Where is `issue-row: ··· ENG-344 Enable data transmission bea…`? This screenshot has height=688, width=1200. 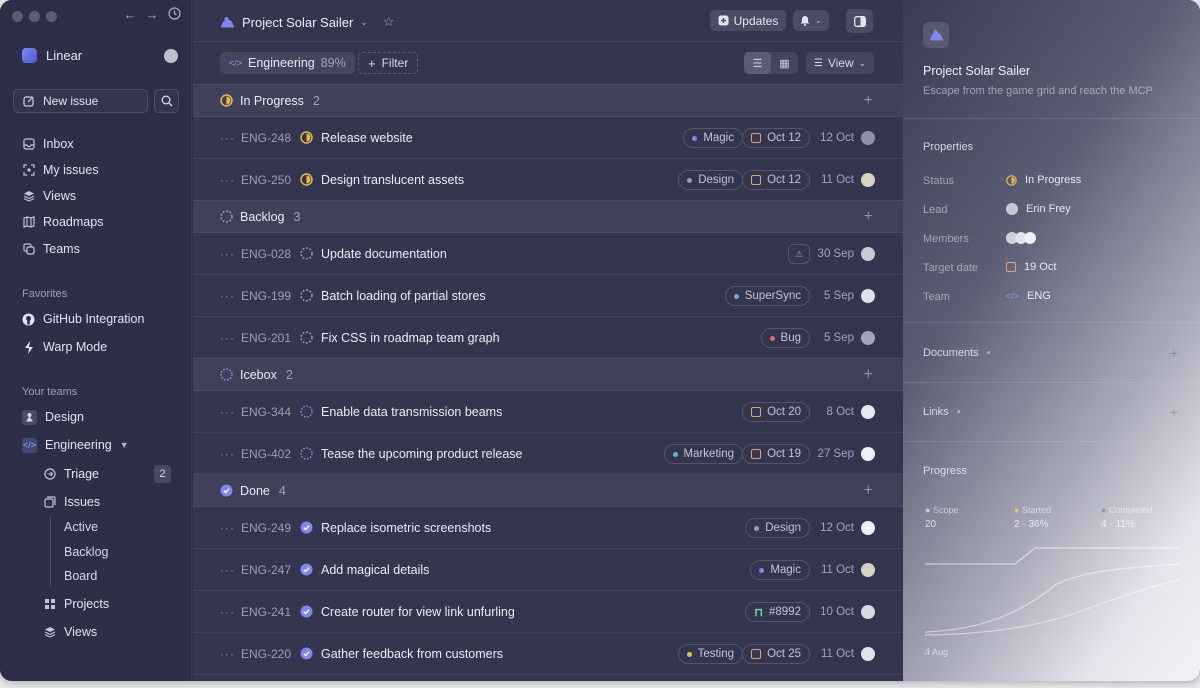
issue-row: ··· ENG-344 Enable data transmission bea… is located at coordinates (548, 412).